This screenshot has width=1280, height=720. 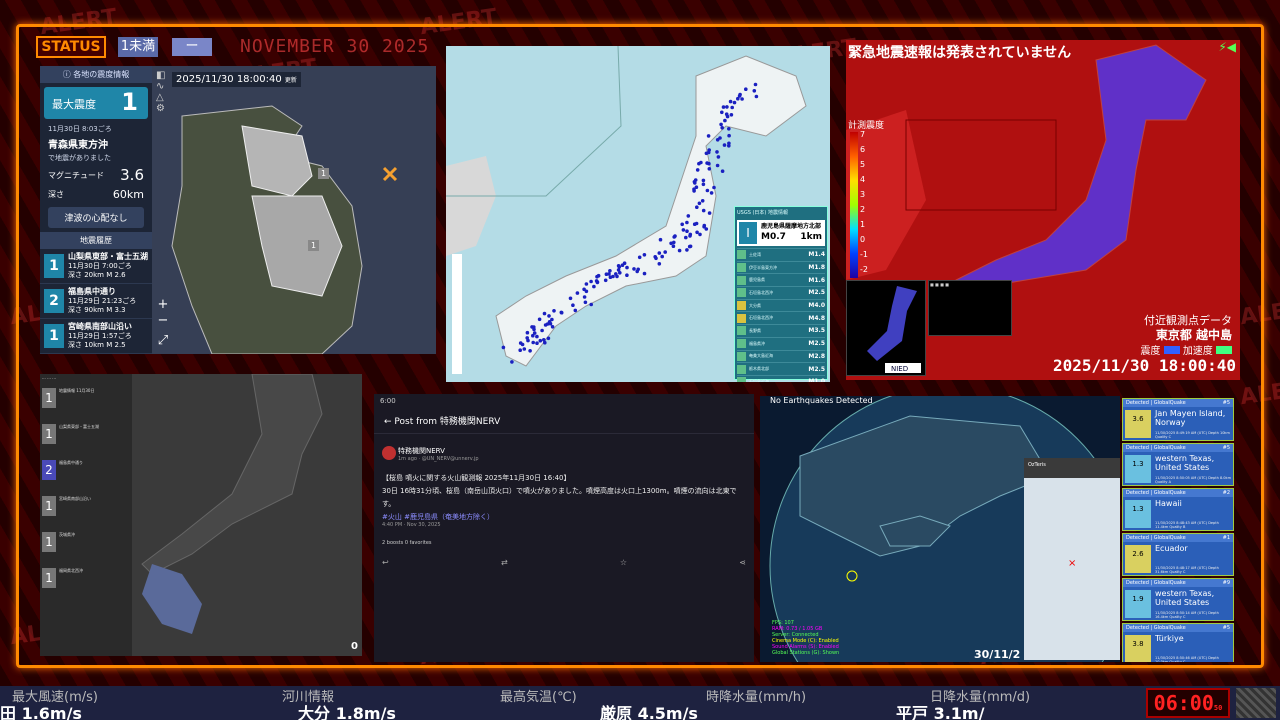 What do you see at coordinates (54, 301) in the screenshot?
I see `history-int-badge: 2` at bounding box center [54, 301].